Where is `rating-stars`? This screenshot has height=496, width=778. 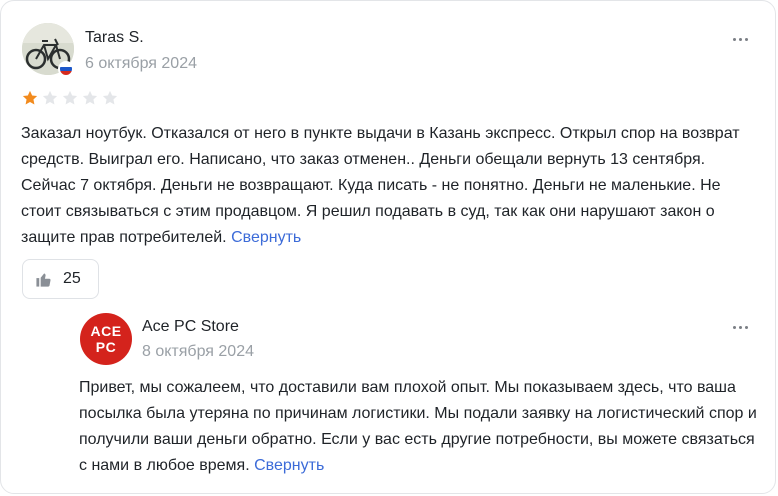 rating-stars is located at coordinates (70, 98).